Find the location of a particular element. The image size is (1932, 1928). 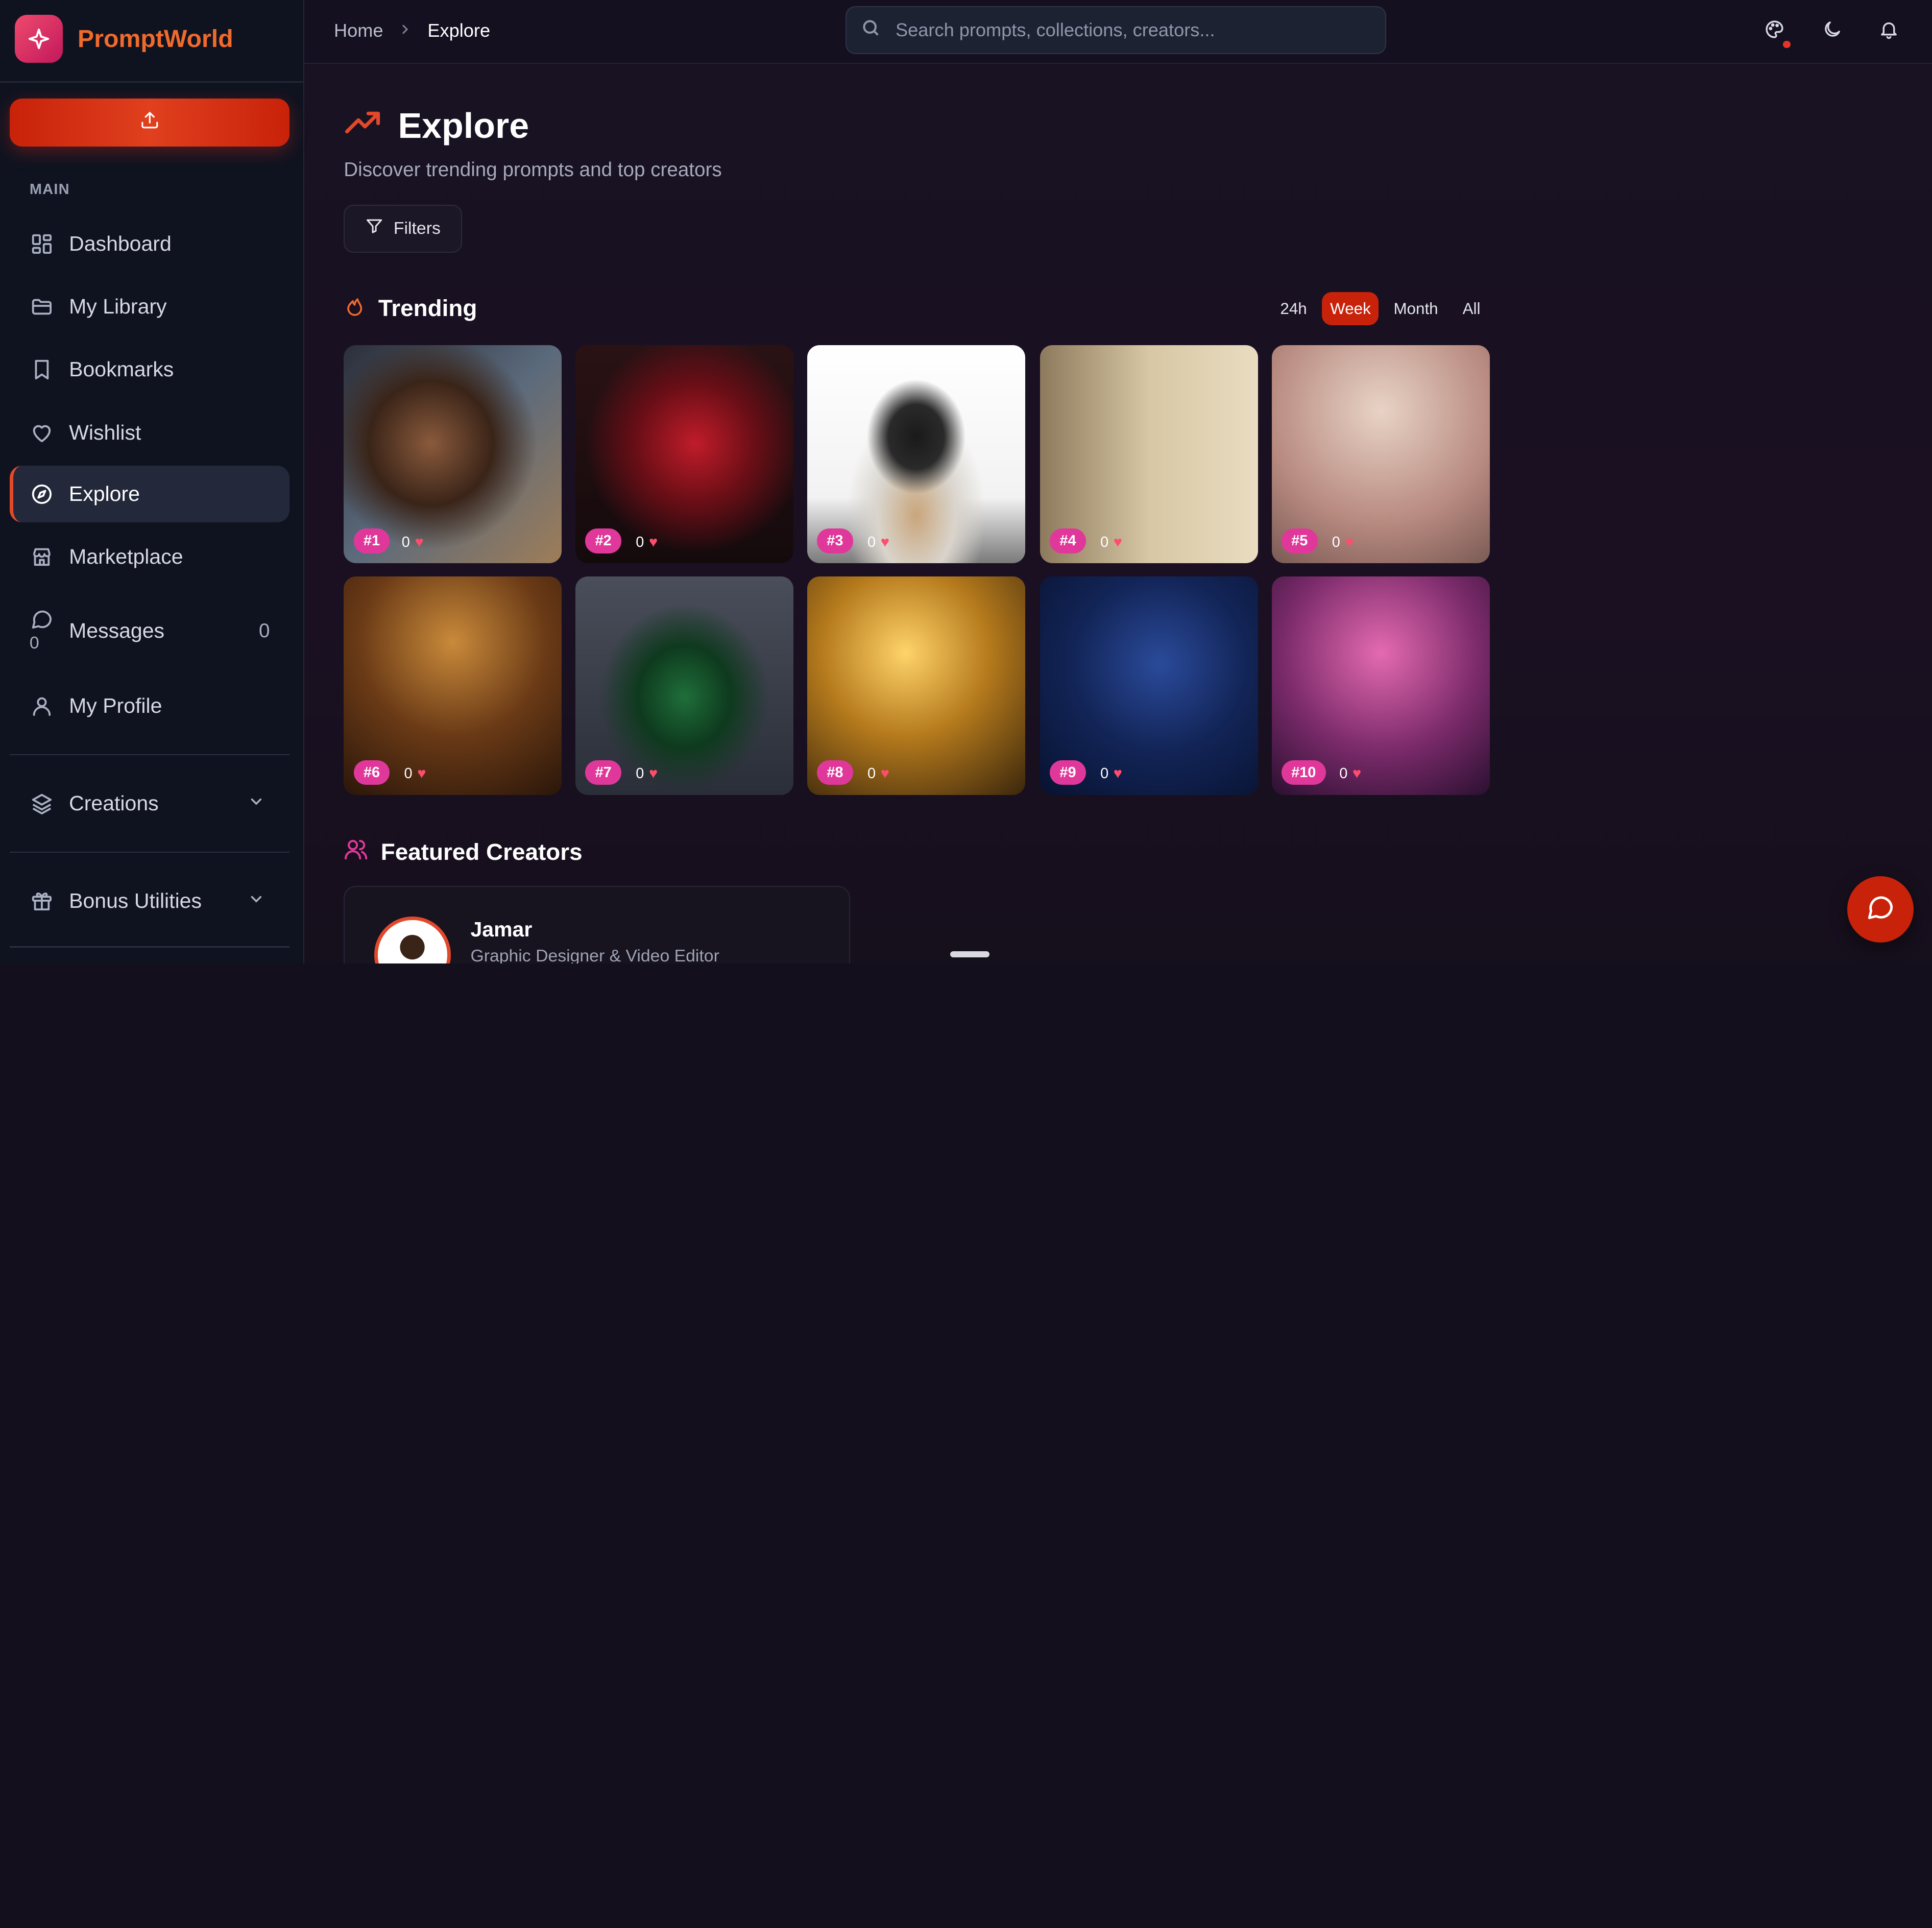

sidebar-item-explore: Explore is located at coordinates (150, 494).